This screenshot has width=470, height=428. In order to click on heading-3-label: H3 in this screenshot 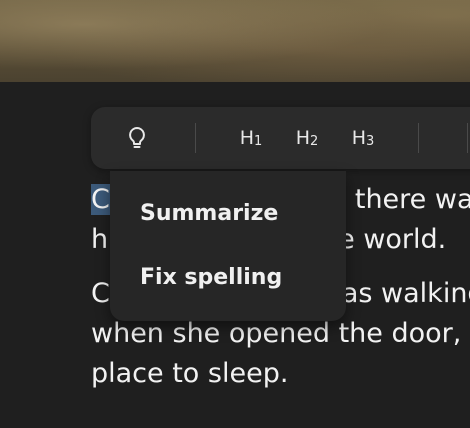, I will do `click(363, 138)`.